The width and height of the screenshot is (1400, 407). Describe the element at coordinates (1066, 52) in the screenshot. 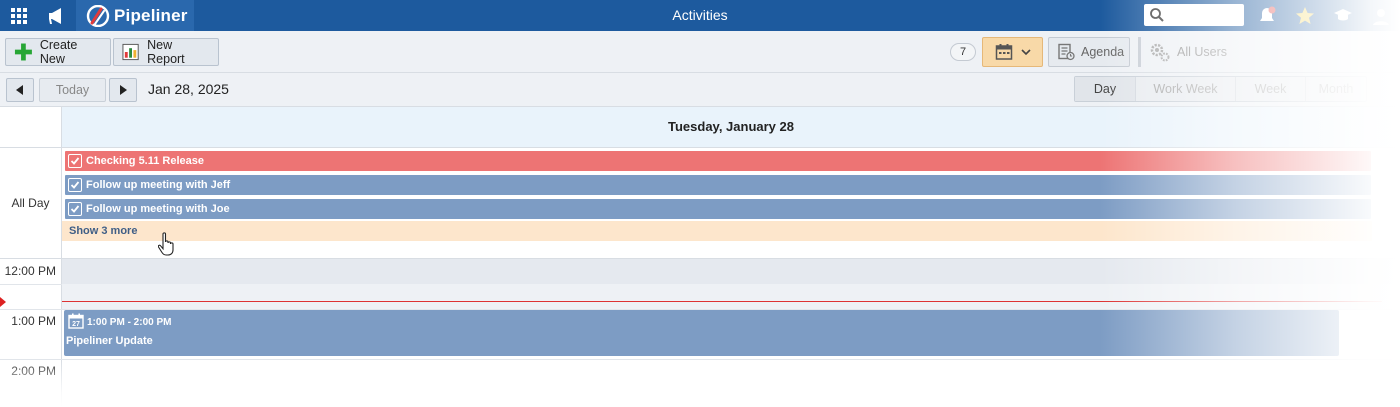

I see `agenda-icon` at that location.